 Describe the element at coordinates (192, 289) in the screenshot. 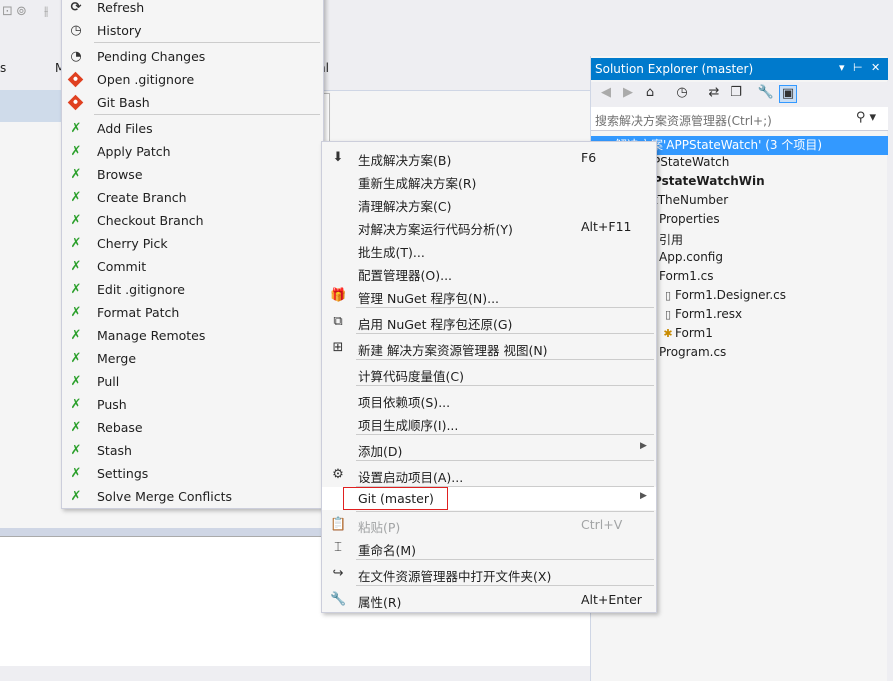

I see `menu-item-edit-gitignore: ✗ Edit .gitignore` at that location.